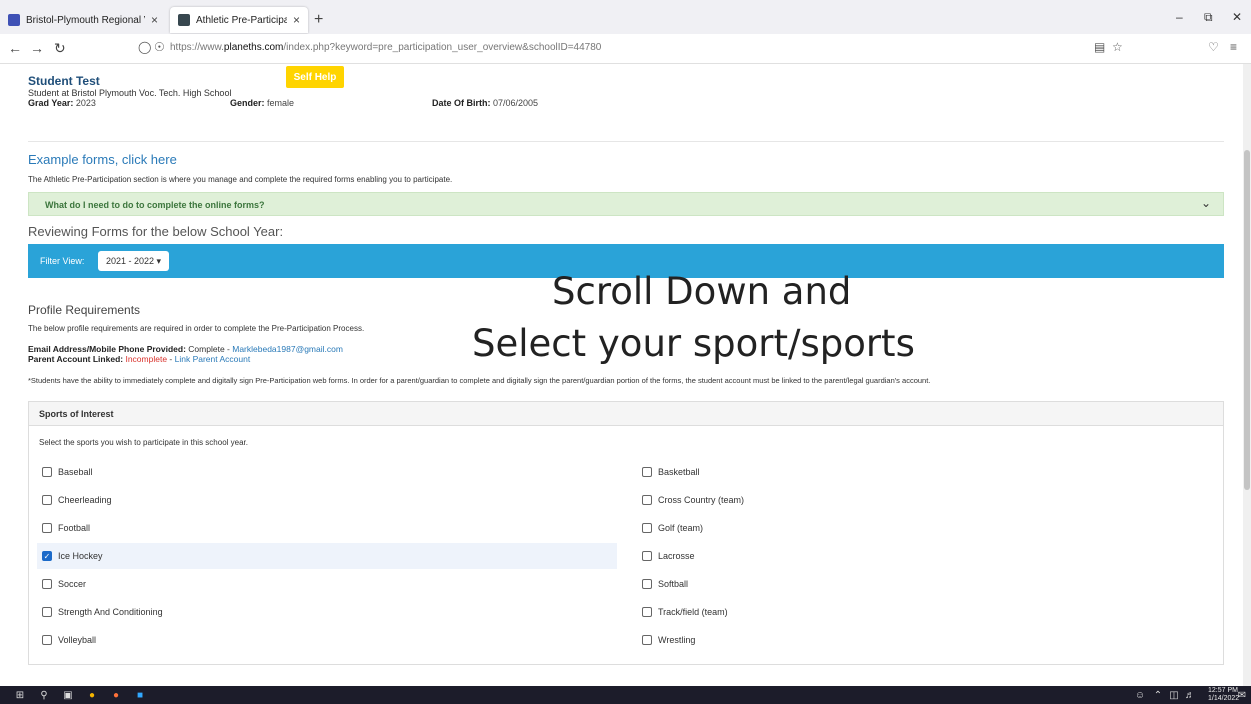 This screenshot has height=704, width=1251. Describe the element at coordinates (327, 500) in the screenshot. I see `sport-option: Cheerleading` at that location.